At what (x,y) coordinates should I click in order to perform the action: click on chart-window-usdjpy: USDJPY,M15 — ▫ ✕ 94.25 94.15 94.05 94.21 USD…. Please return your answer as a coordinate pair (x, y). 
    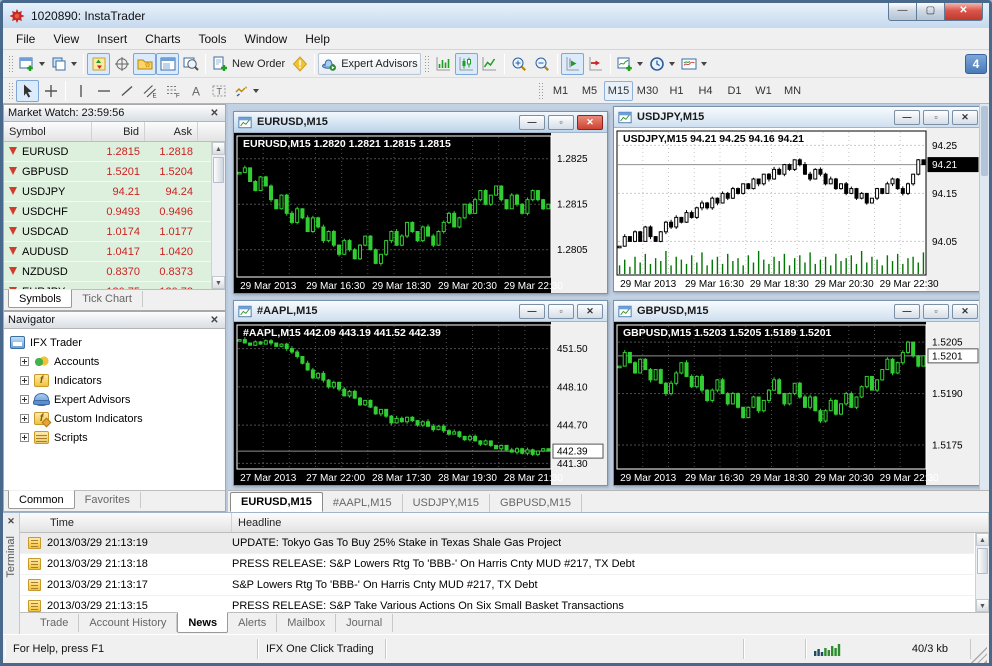
    Looking at the image, I should click on (798, 199).